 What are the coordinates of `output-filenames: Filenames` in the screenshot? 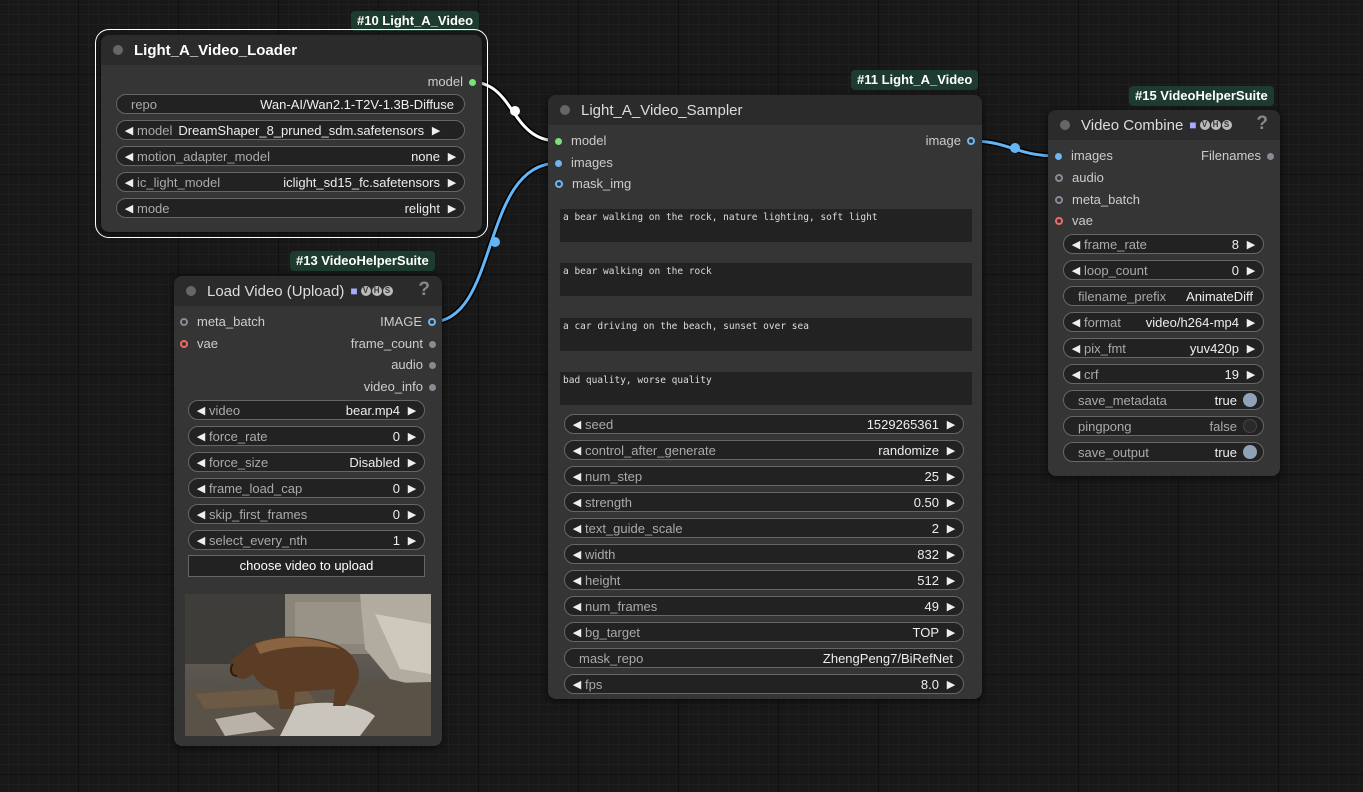 It's located at (1237, 156).